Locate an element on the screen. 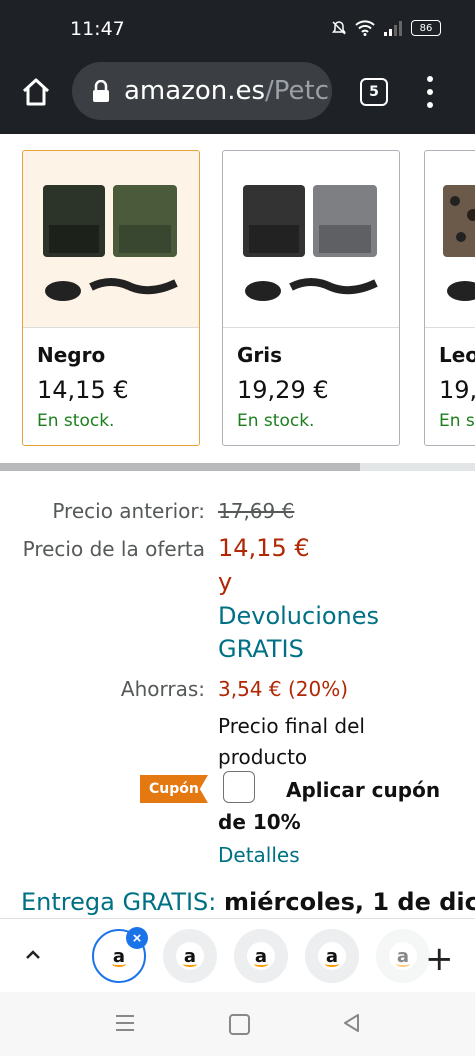  url-host: amazon.es is located at coordinates (195, 91).